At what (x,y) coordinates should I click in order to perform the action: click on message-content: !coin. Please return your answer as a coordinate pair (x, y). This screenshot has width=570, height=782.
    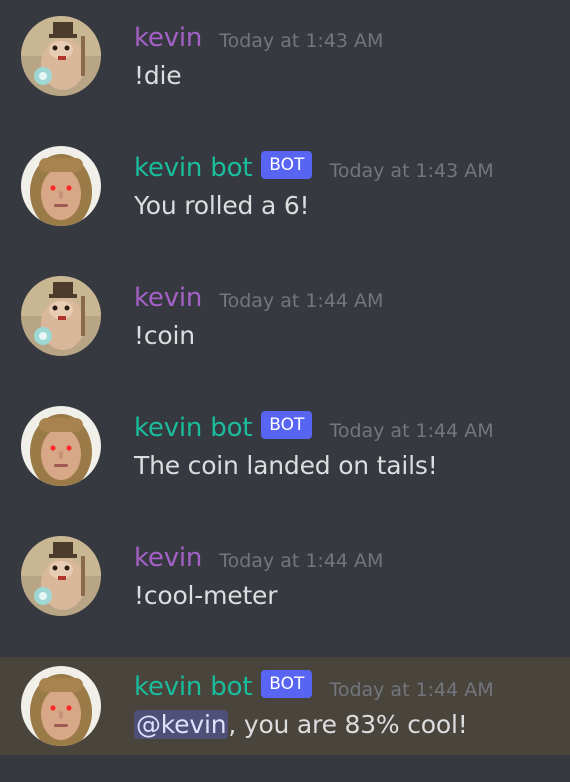
    Looking at the image, I should click on (164, 335).